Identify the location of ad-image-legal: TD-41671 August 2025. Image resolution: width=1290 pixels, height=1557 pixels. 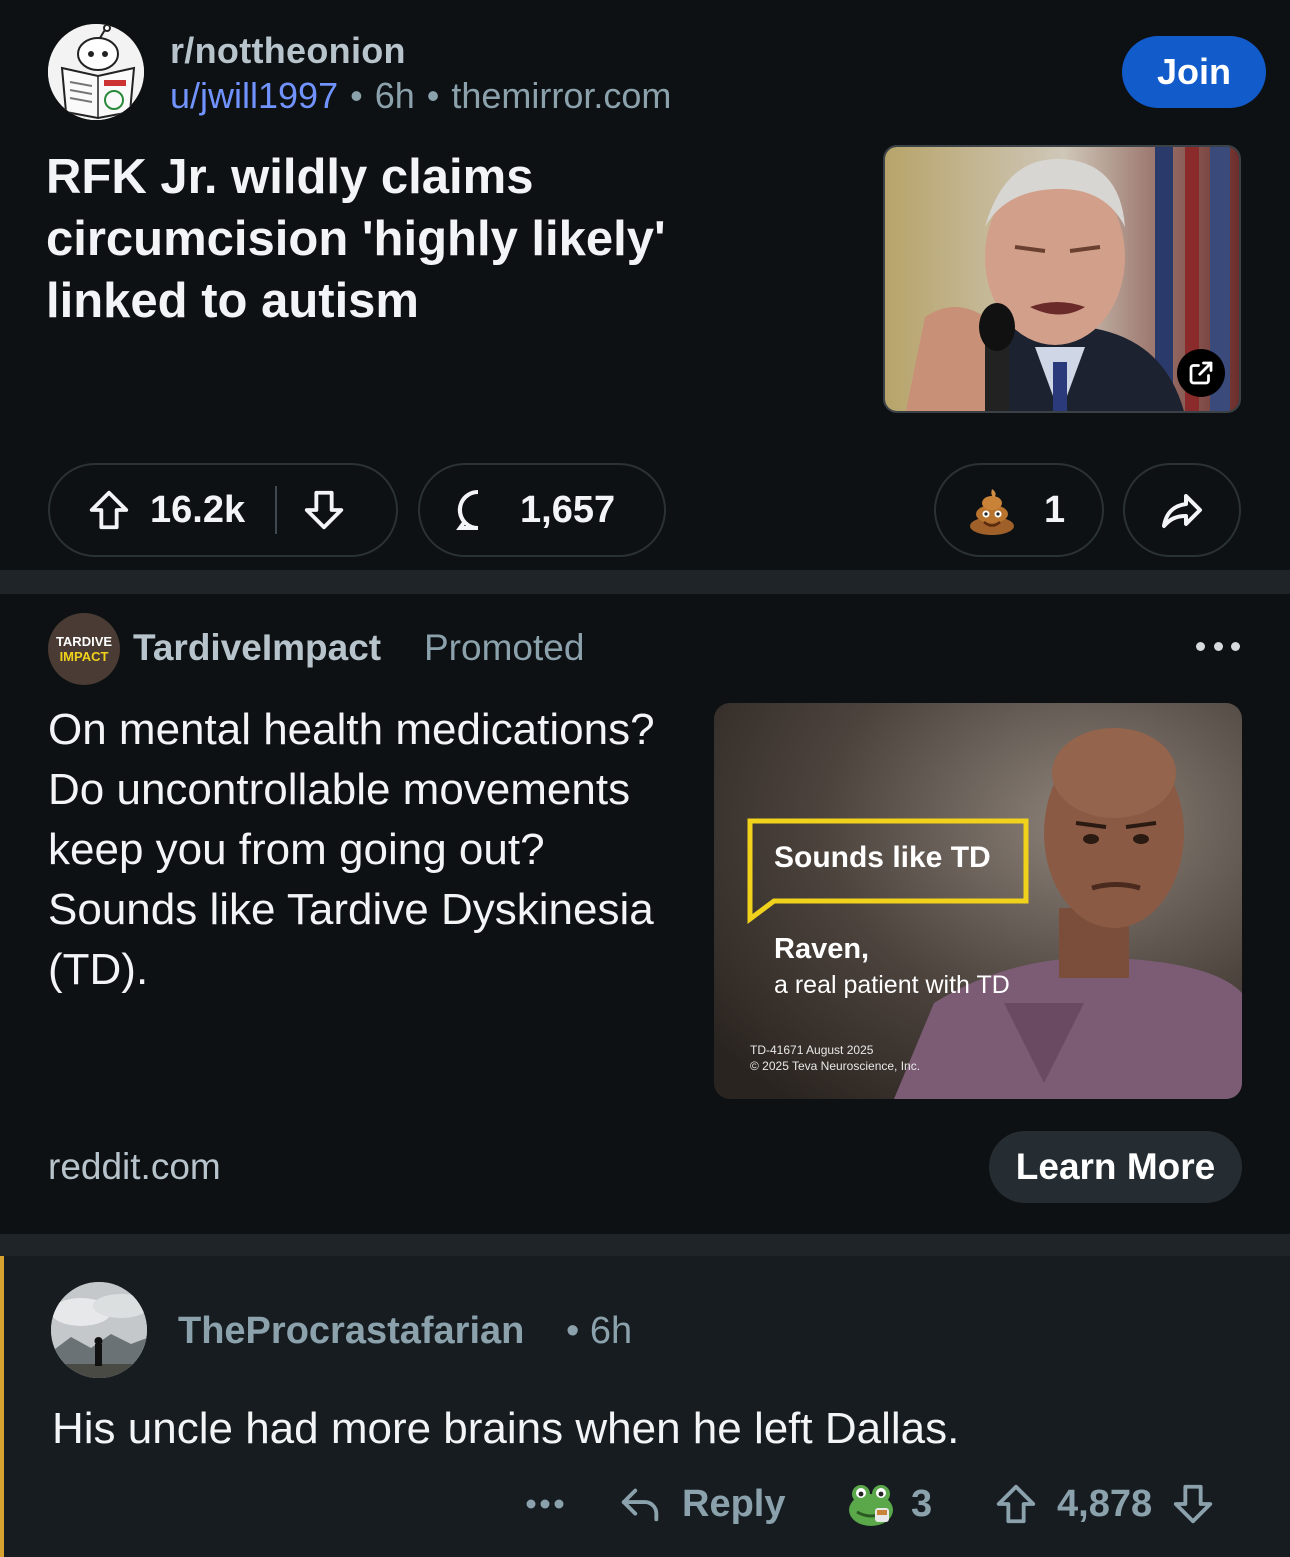
(812, 1050).